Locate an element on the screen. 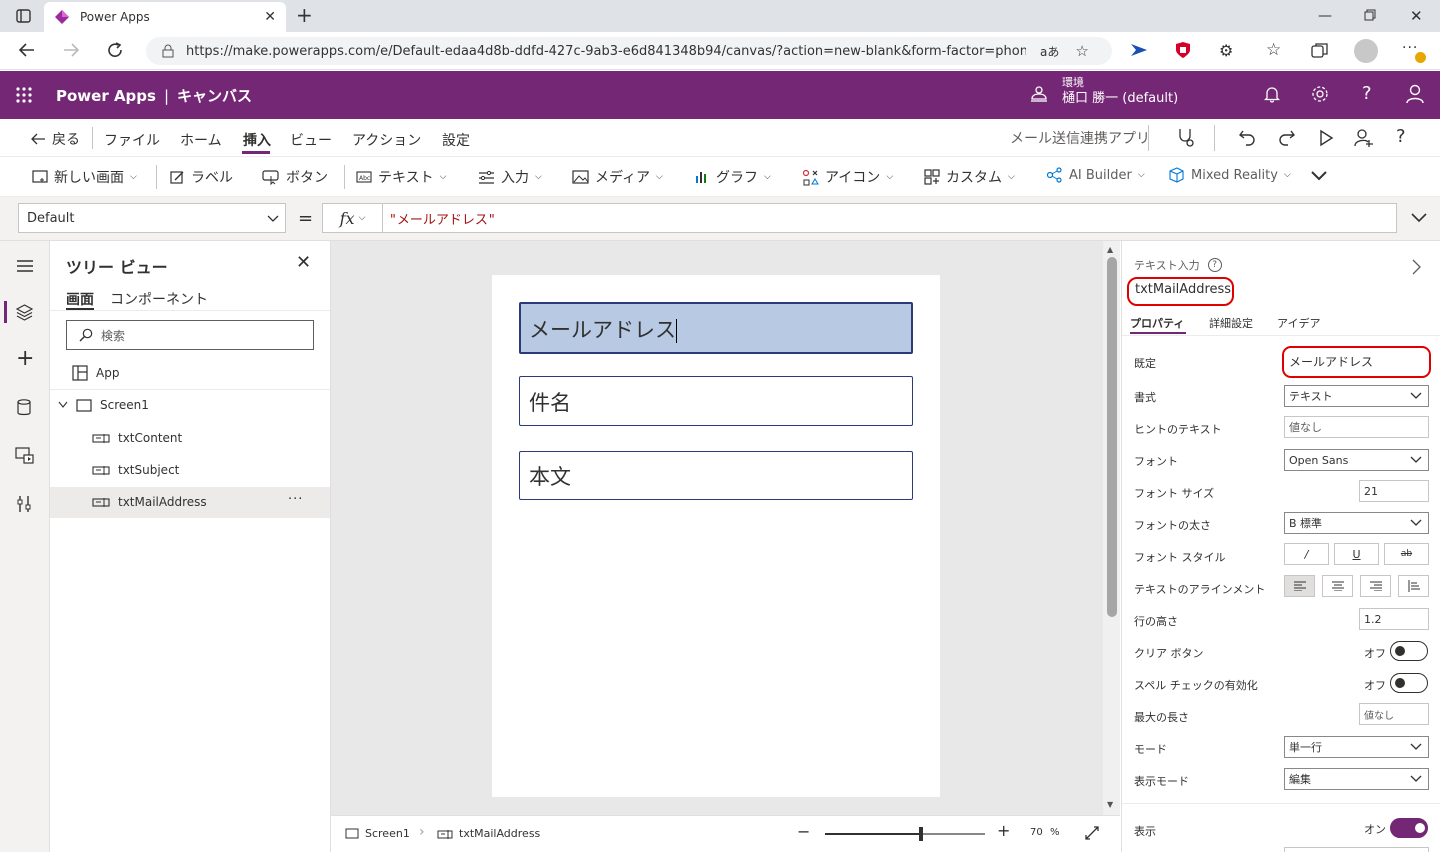 The width and height of the screenshot is (1440, 852). menu-settings: 設定 is located at coordinates (456, 140).